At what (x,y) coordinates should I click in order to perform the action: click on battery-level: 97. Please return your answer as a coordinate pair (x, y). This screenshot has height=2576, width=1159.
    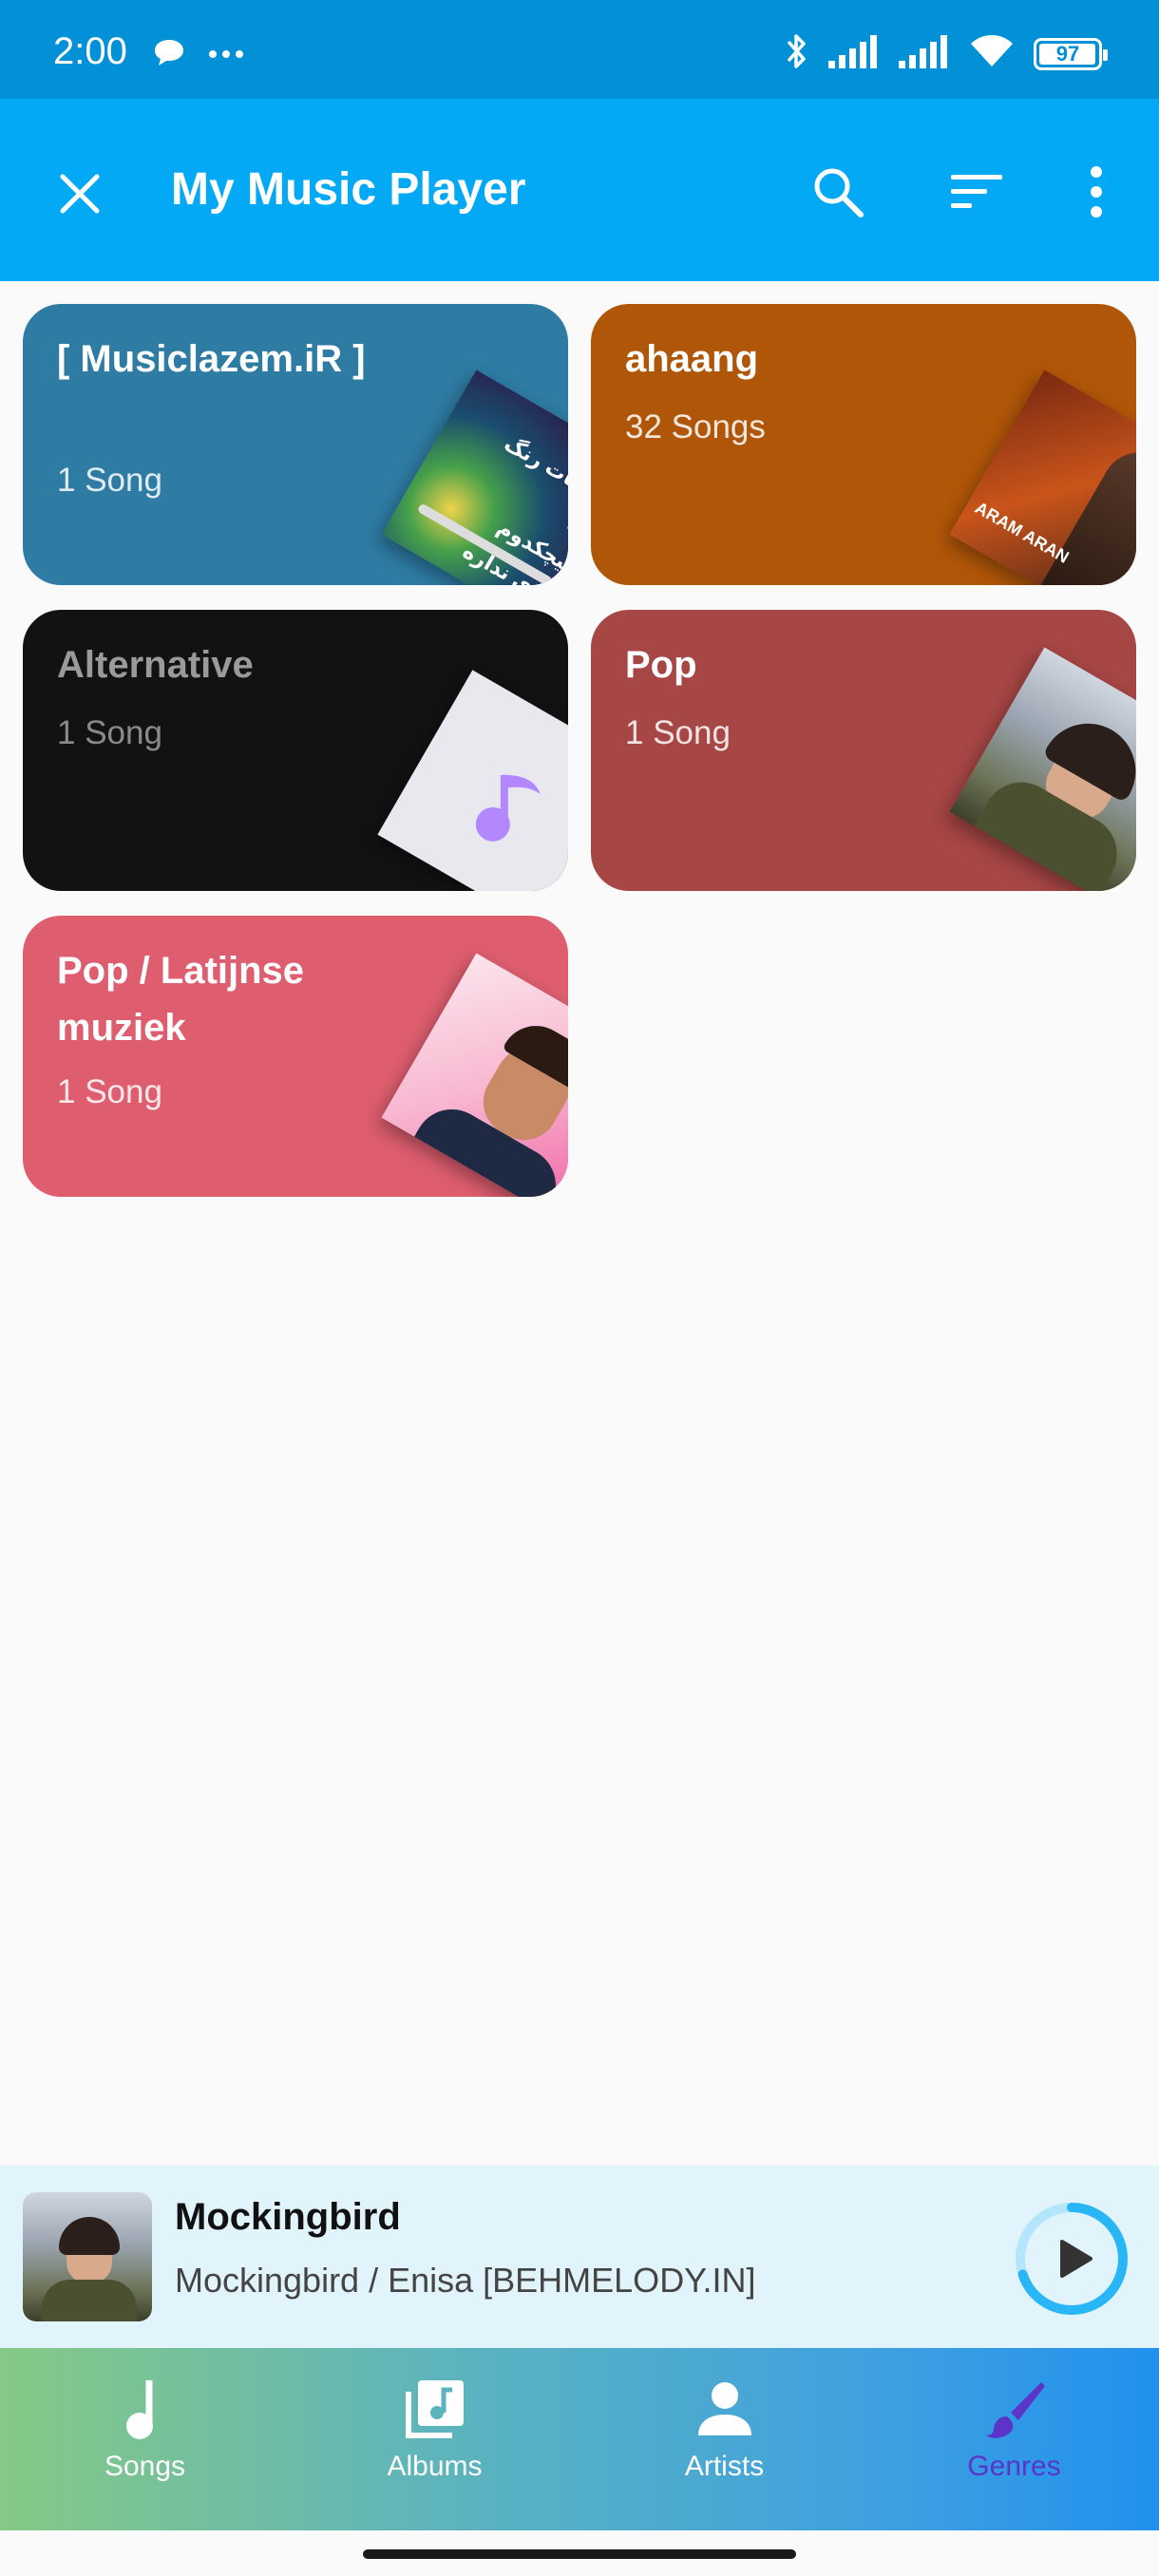
    Looking at the image, I should click on (1067, 53).